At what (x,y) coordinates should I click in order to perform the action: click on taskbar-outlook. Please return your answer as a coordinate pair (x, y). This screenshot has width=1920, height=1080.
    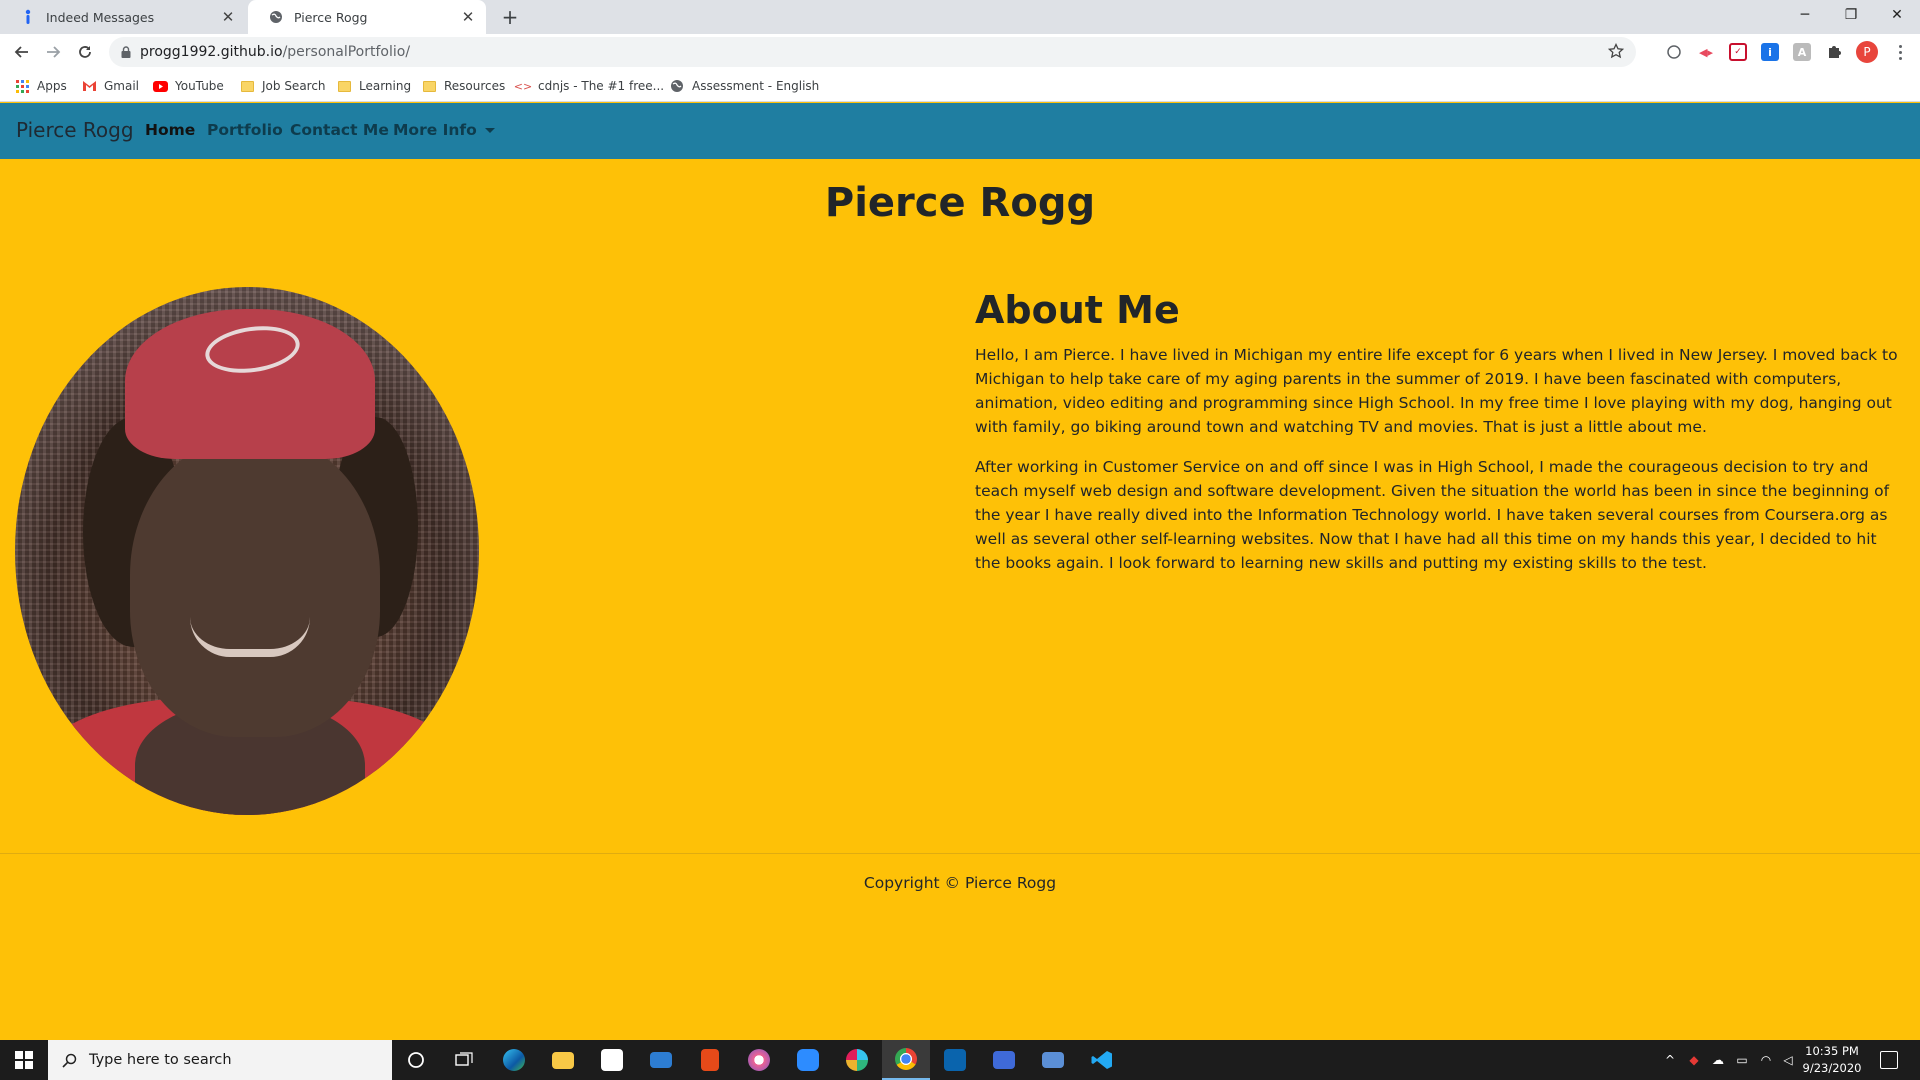
    Looking at the image, I should click on (955, 1060).